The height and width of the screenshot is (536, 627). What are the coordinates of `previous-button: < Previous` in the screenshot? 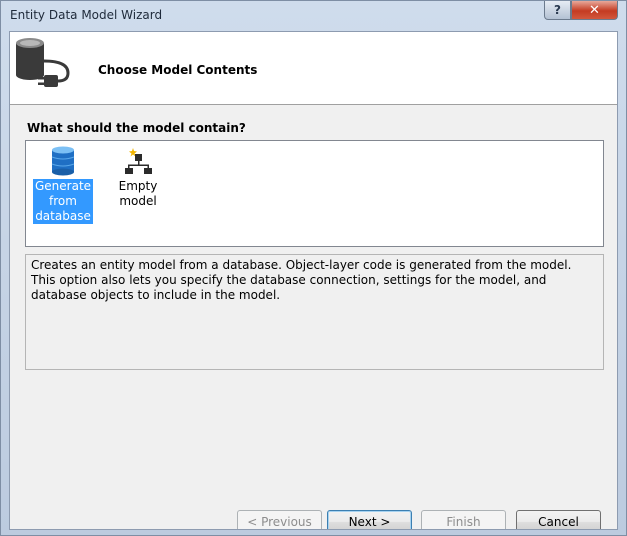 It's located at (279, 519).